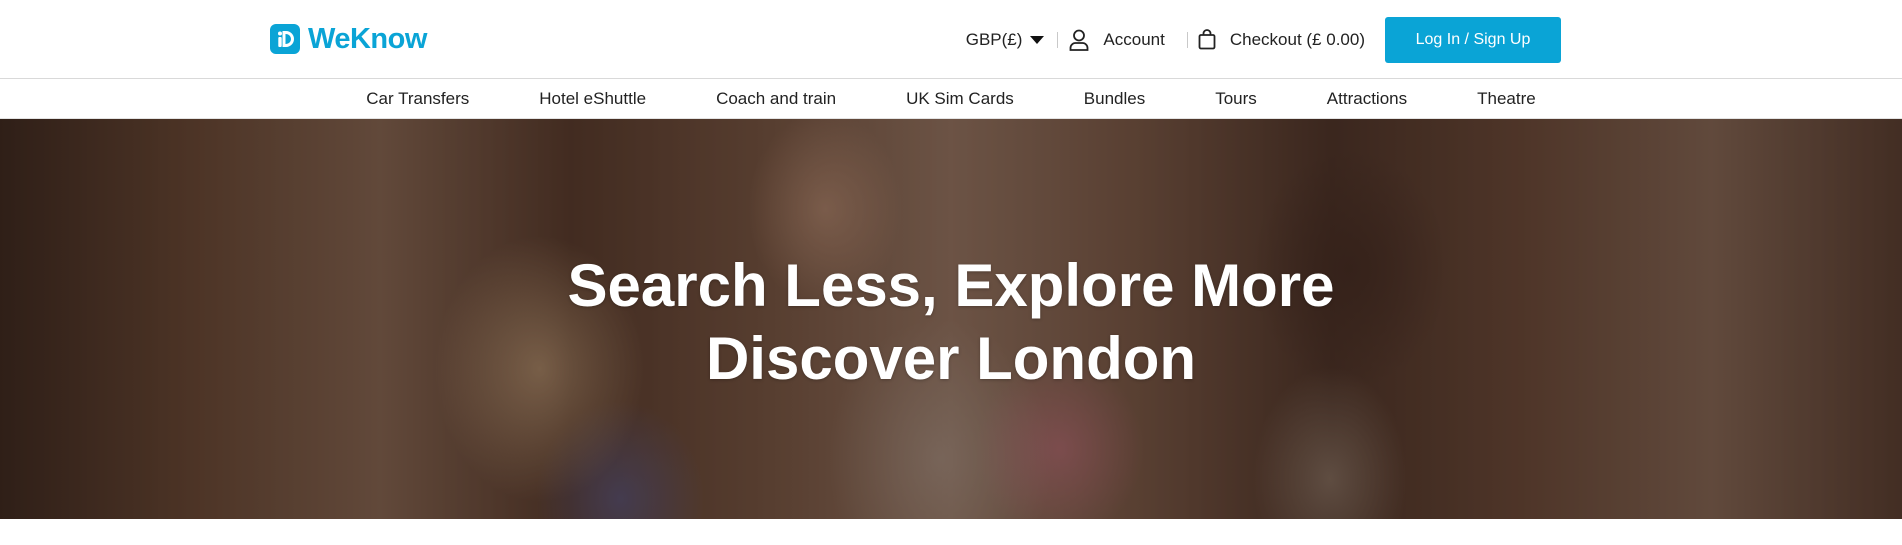 The image size is (1902, 545). Describe the element at coordinates (1367, 99) in the screenshot. I see `nav-item-attractions: Attractions` at that location.